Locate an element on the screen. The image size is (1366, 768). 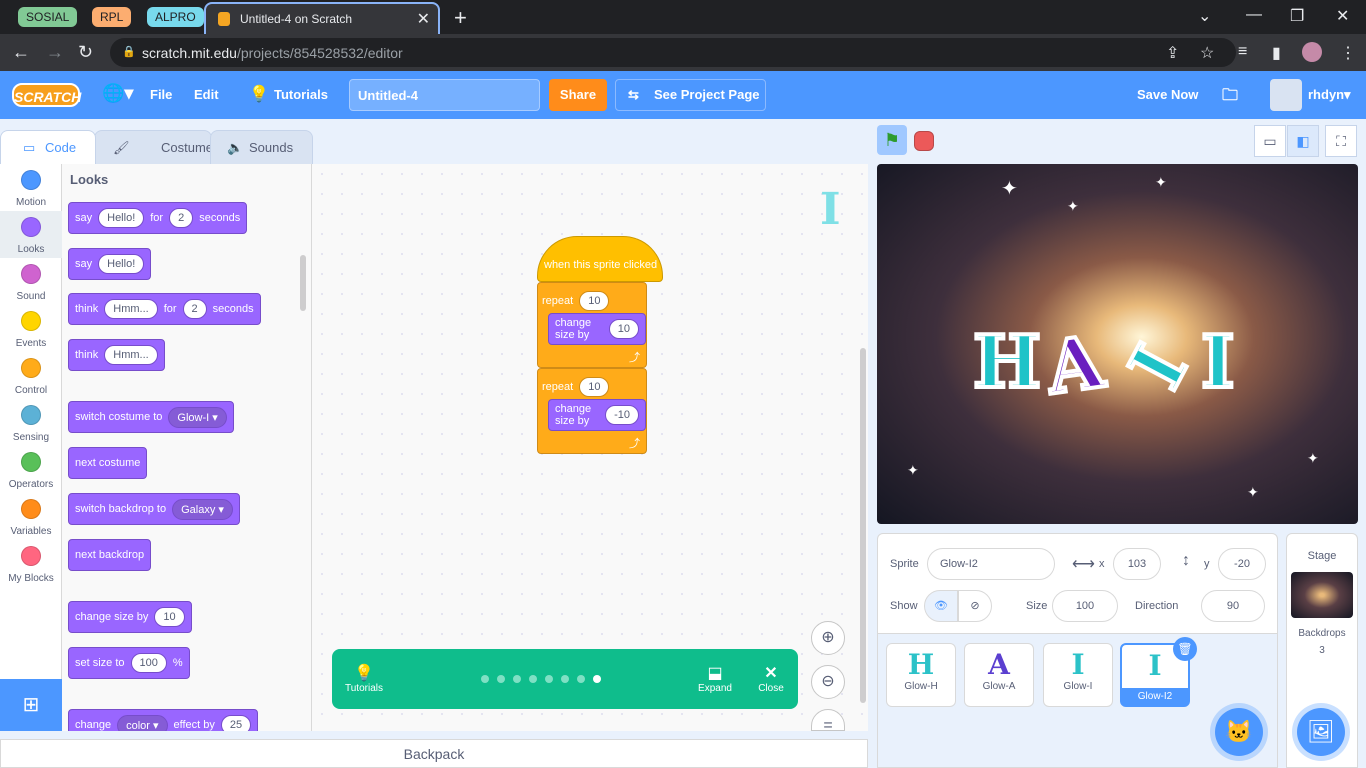
block-next-costume: next costume is located at coordinates (108, 463).